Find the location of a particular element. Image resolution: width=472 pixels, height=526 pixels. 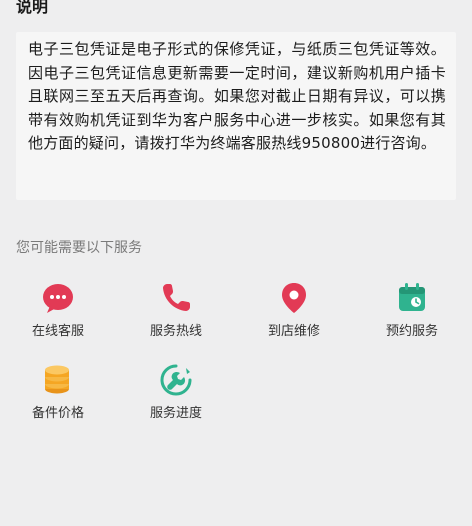

service-label: 服务进度 is located at coordinates (175, 413).